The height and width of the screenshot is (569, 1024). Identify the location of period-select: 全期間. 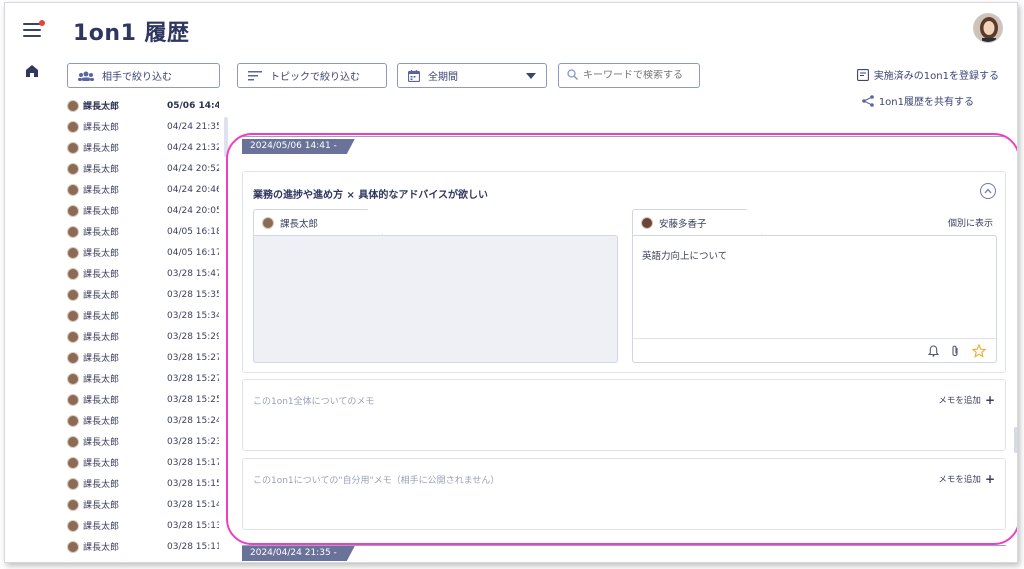
(472, 75).